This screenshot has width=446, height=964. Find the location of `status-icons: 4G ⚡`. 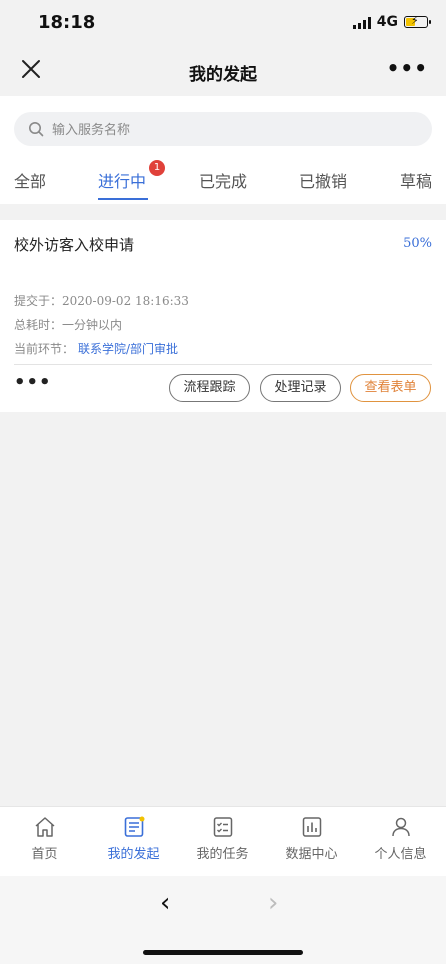

status-icons: 4G ⚡ is located at coordinates (391, 22).